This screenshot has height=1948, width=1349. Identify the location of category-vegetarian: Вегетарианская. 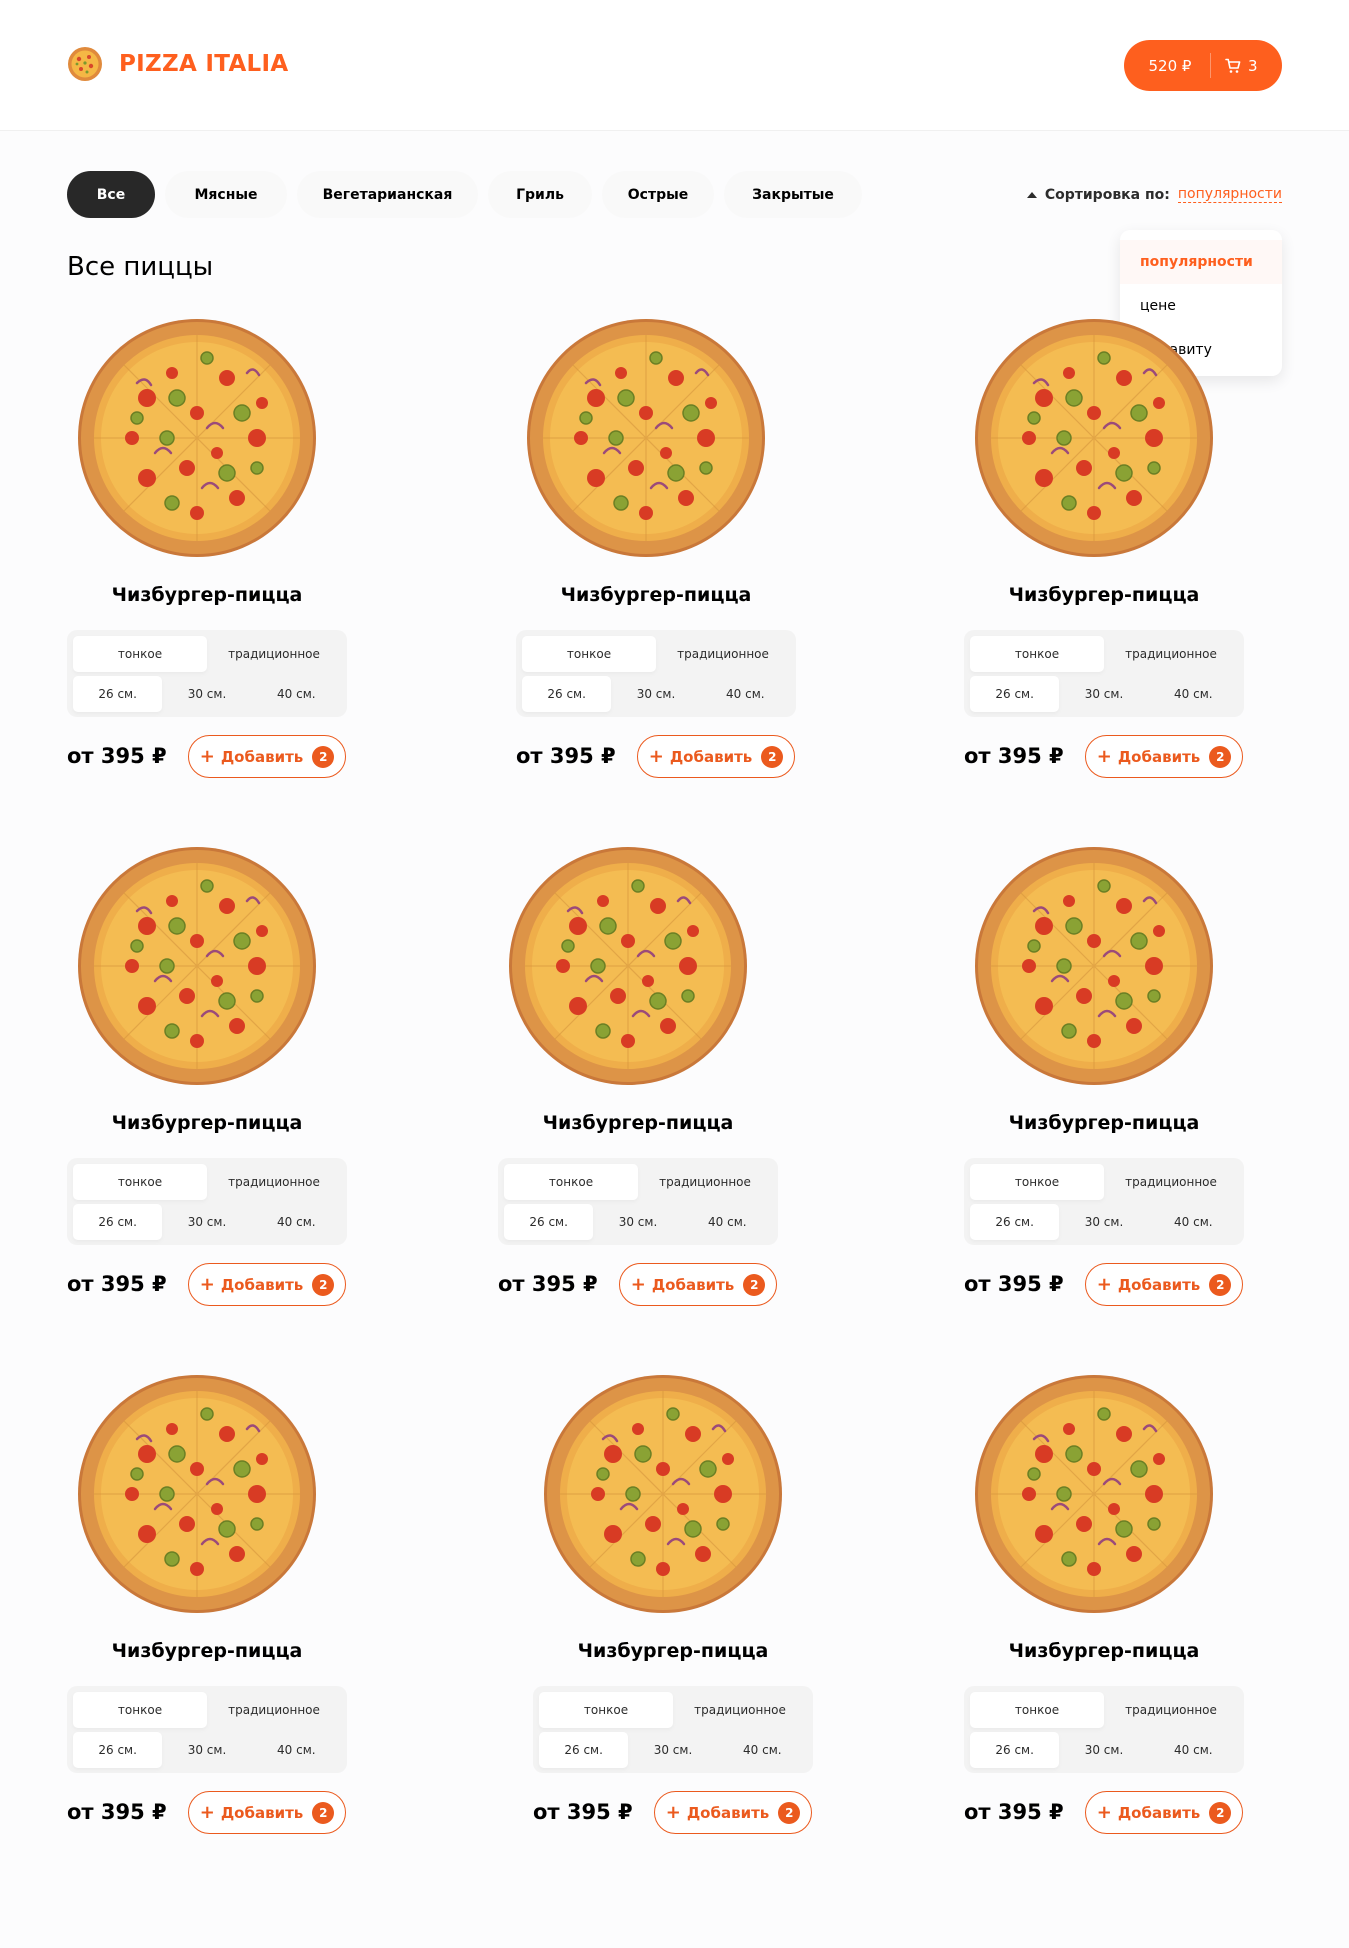
(387, 194).